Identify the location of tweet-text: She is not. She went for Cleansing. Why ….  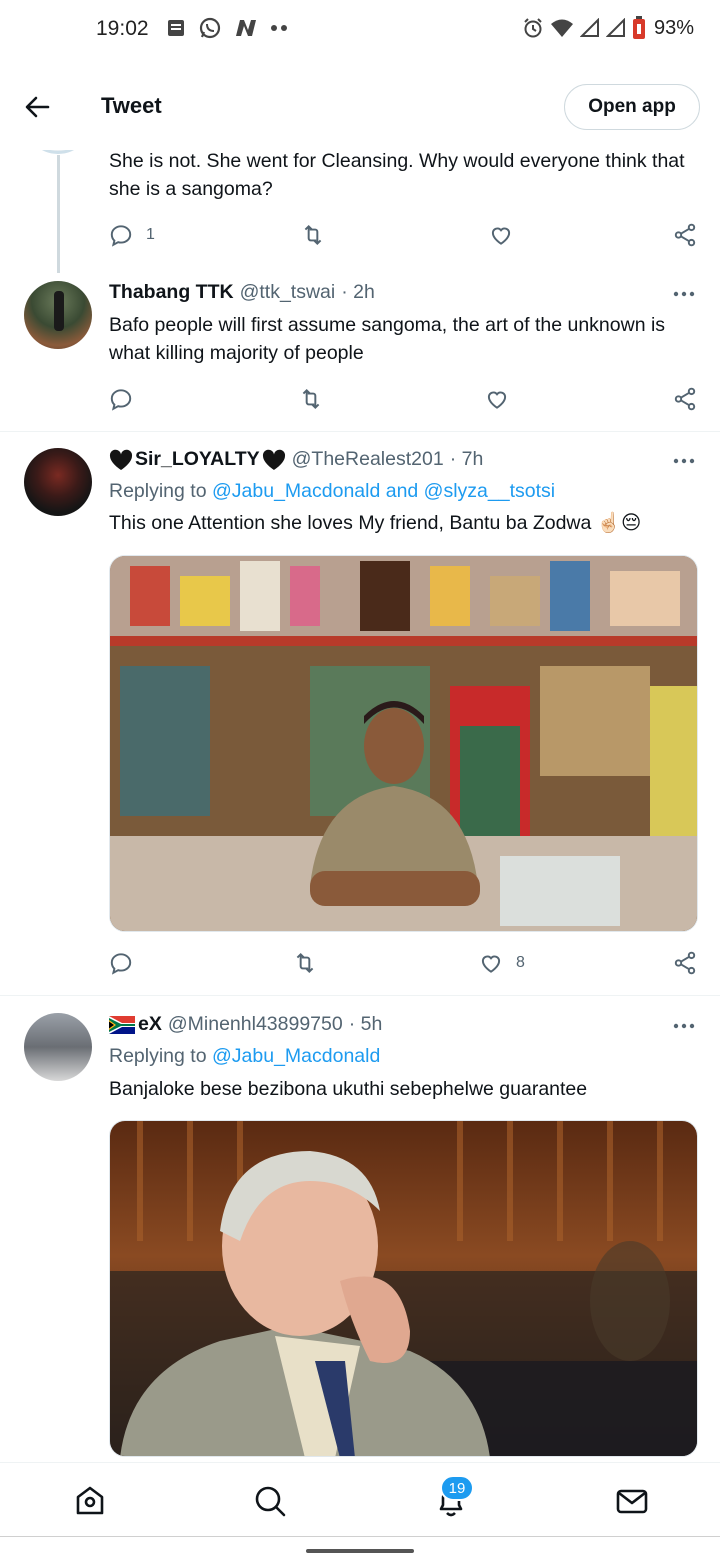
(397, 175).